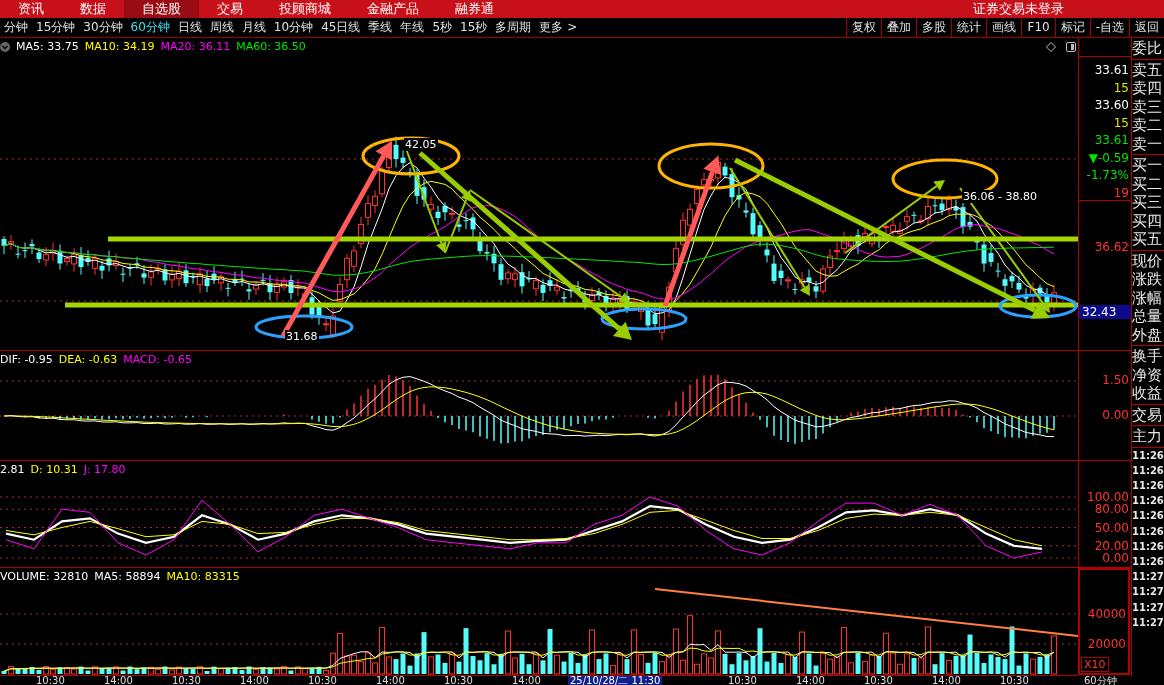 This screenshot has height=685, width=1164. What do you see at coordinates (1108, 497) in the screenshot?
I see `axis-label: 100.00` at bounding box center [1108, 497].